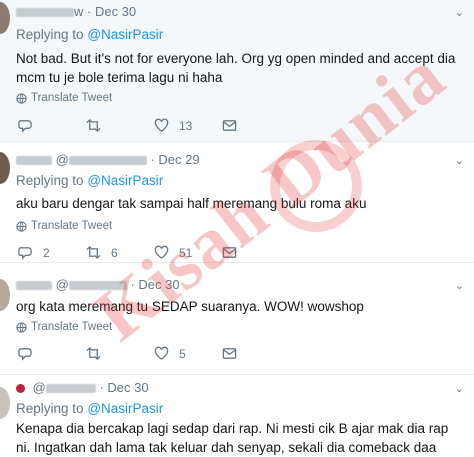 The width and height of the screenshot is (474, 457). I want to click on tweet-actions: 5, so click(154, 353).